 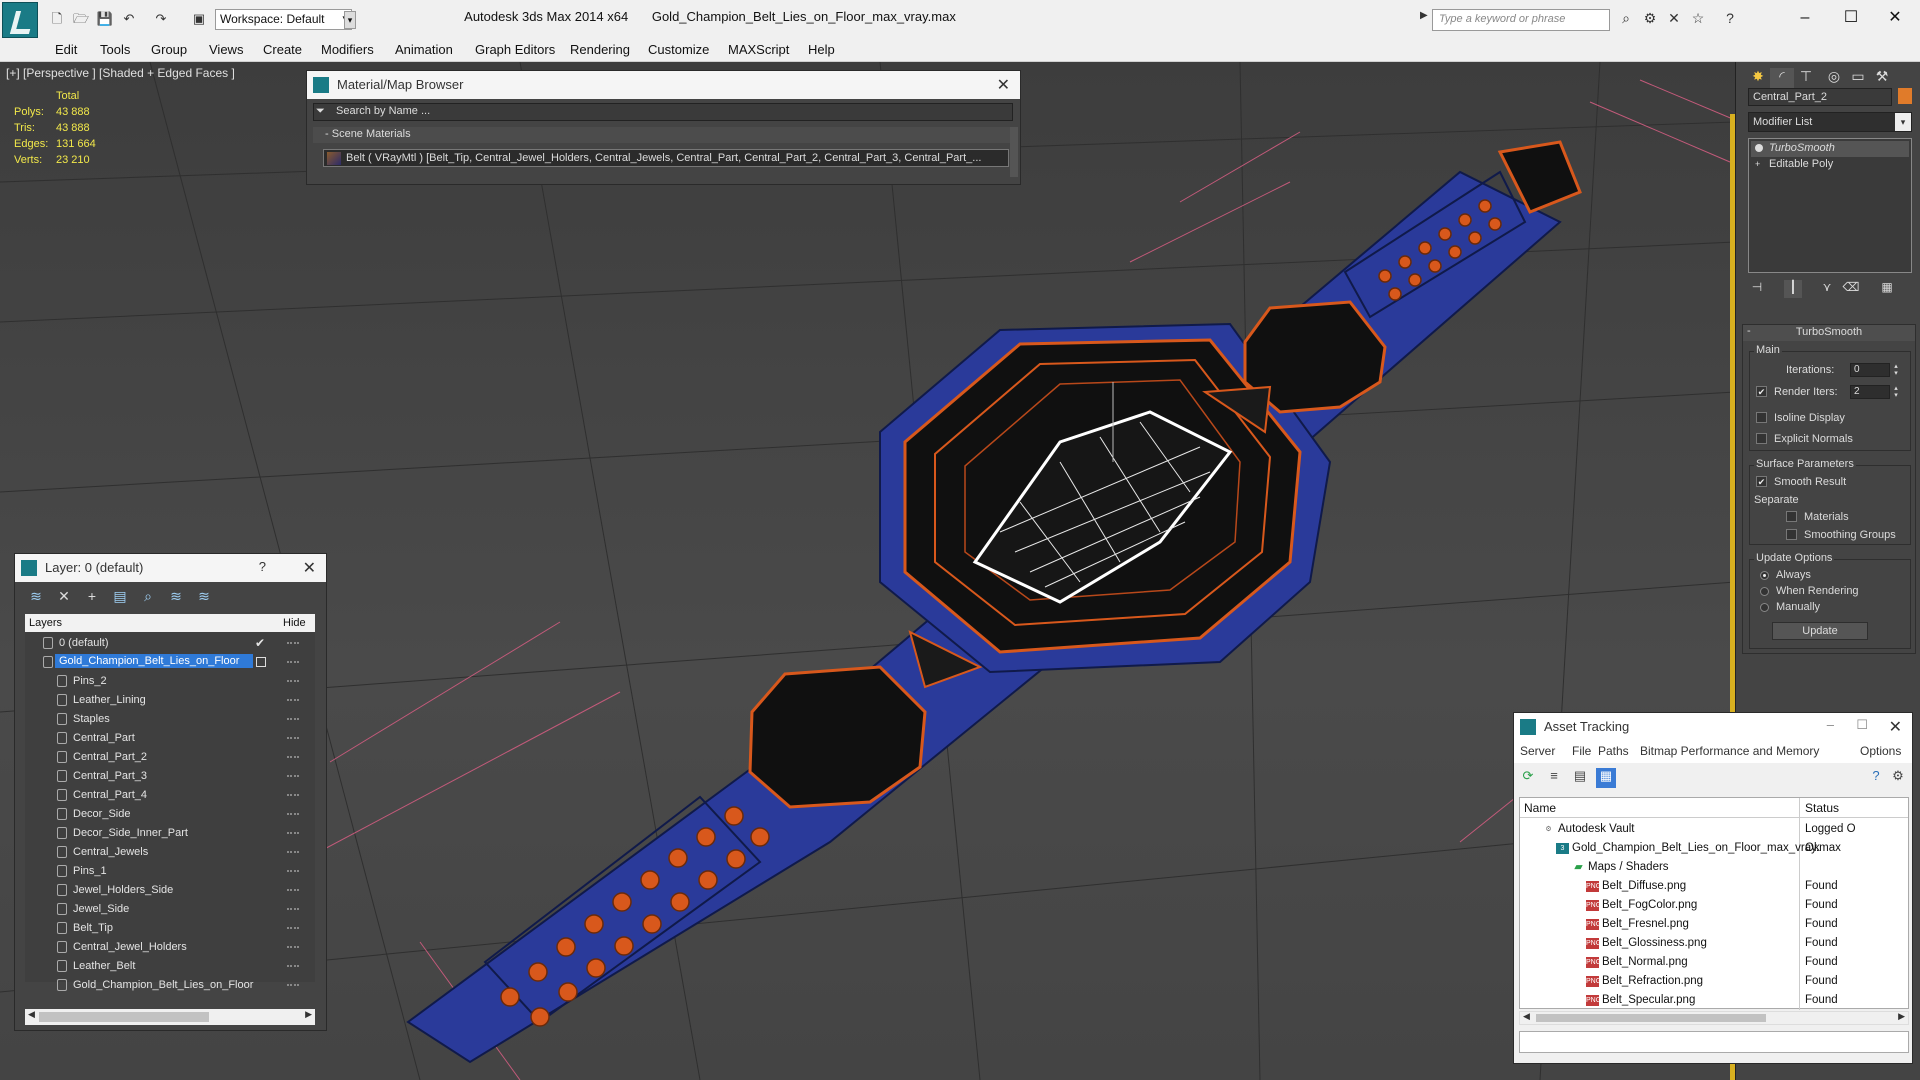 I want to click on asset-horizontal-scrollbar: ◀ ▶, so click(x=1714, y=1018).